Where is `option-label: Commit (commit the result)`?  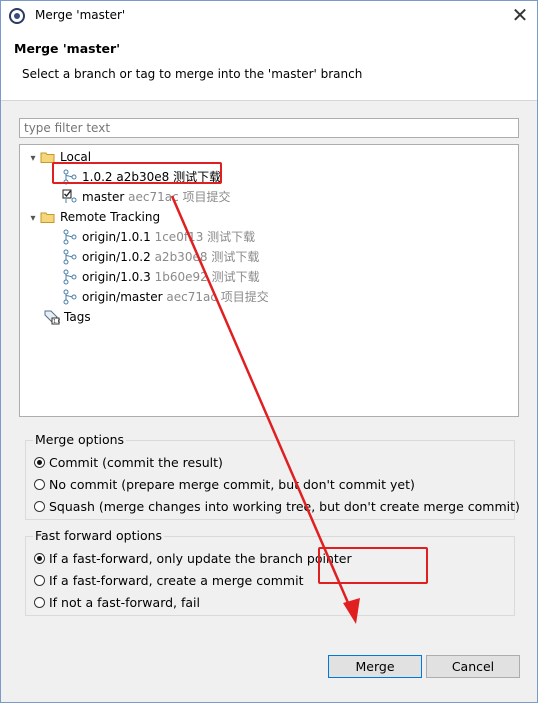 option-label: Commit (commit the result) is located at coordinates (136, 462).